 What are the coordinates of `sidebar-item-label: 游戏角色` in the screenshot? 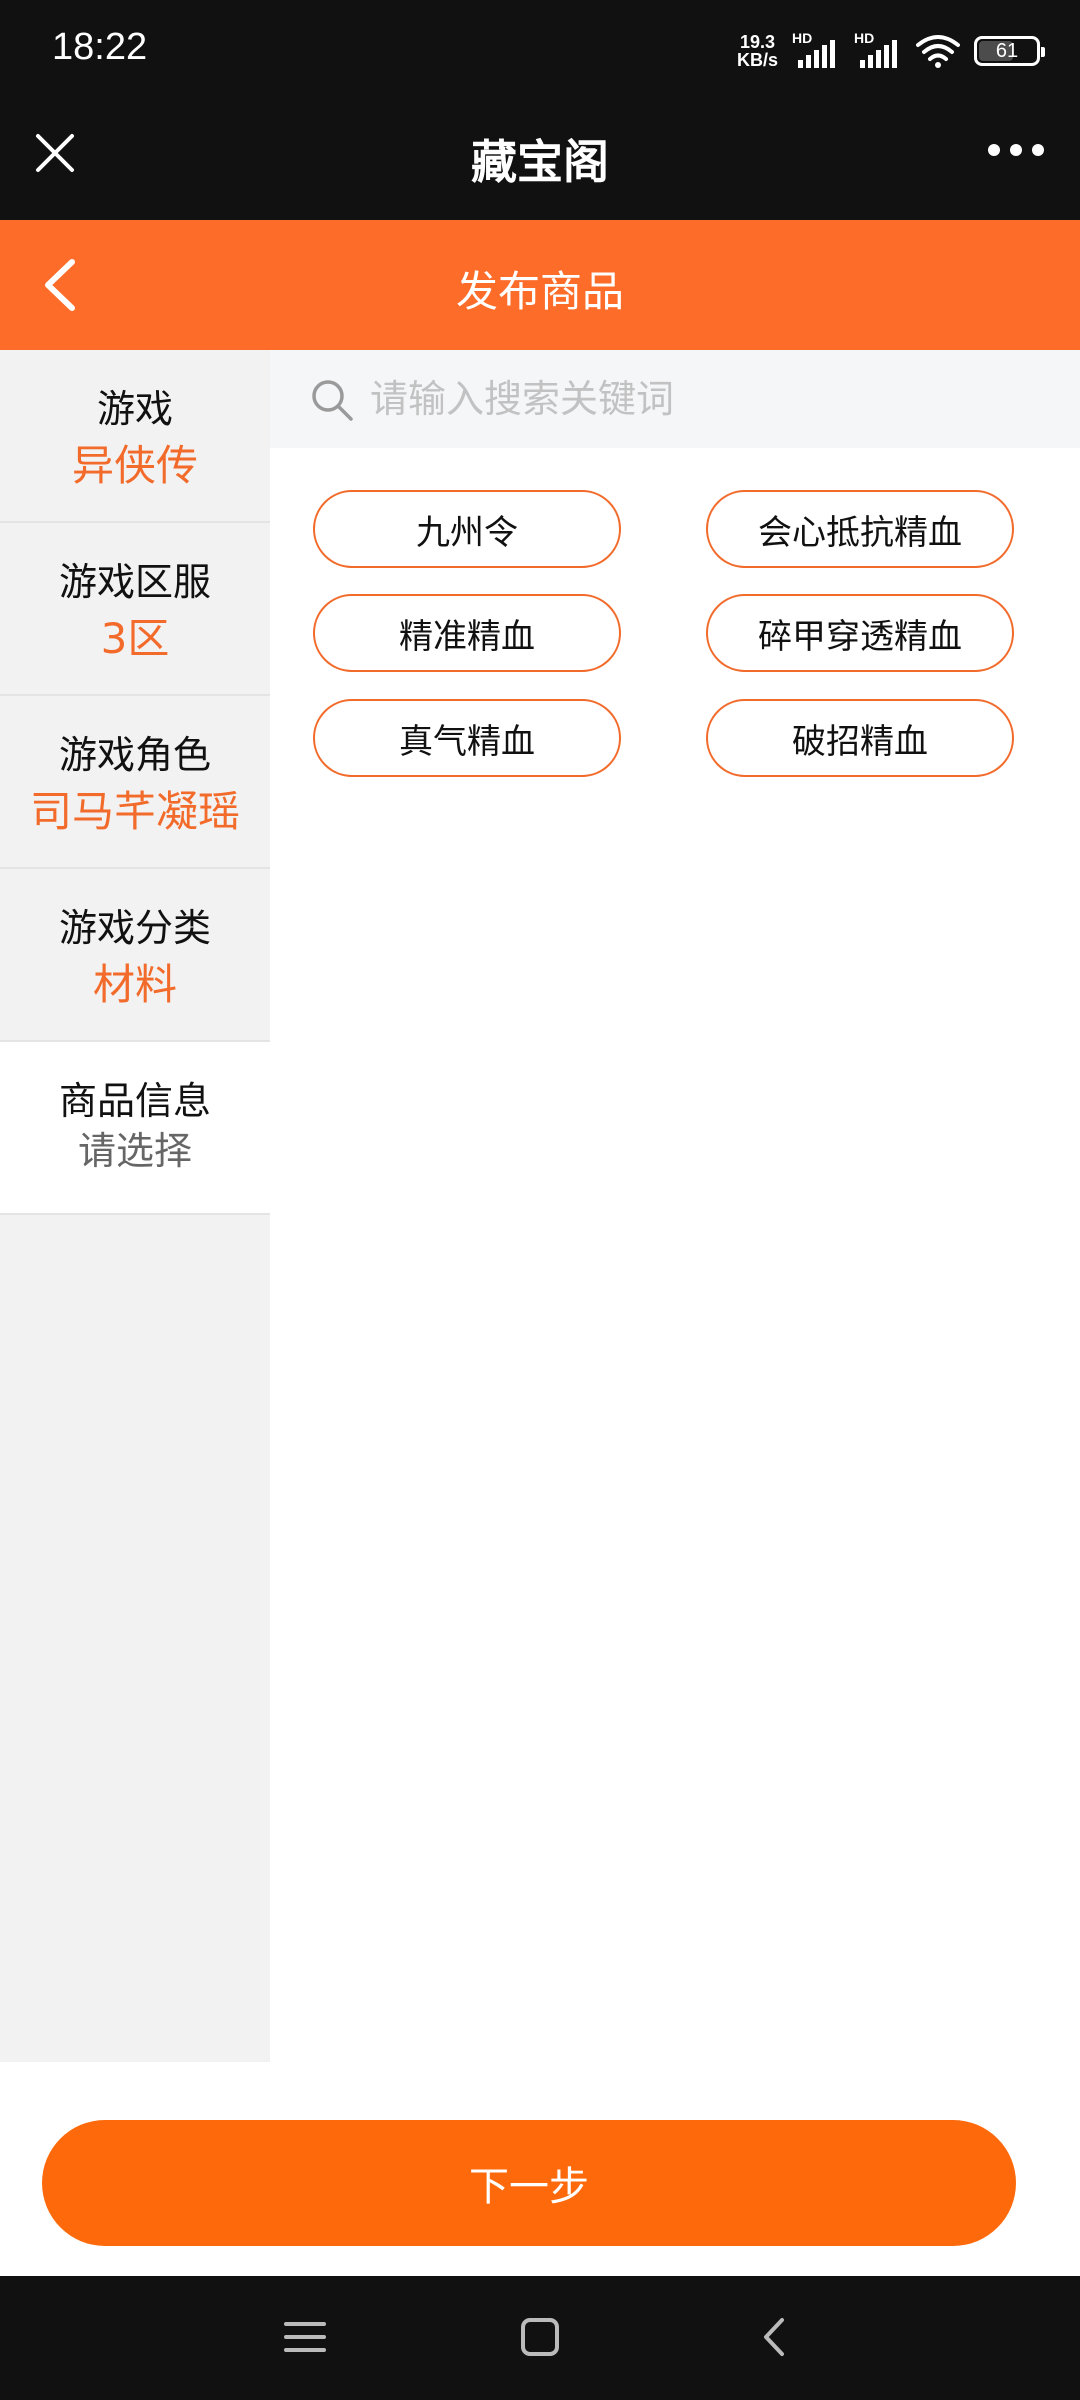 It's located at (134, 755).